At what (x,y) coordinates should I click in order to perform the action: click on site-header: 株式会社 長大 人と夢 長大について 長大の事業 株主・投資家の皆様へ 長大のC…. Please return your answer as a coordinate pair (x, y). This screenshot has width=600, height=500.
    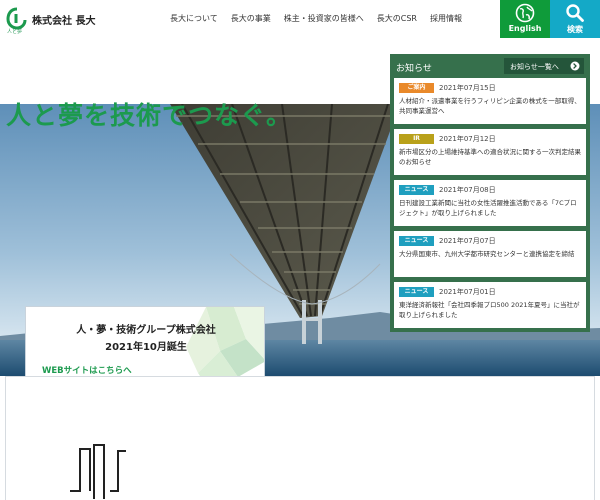
    Looking at the image, I should click on (300, 20).